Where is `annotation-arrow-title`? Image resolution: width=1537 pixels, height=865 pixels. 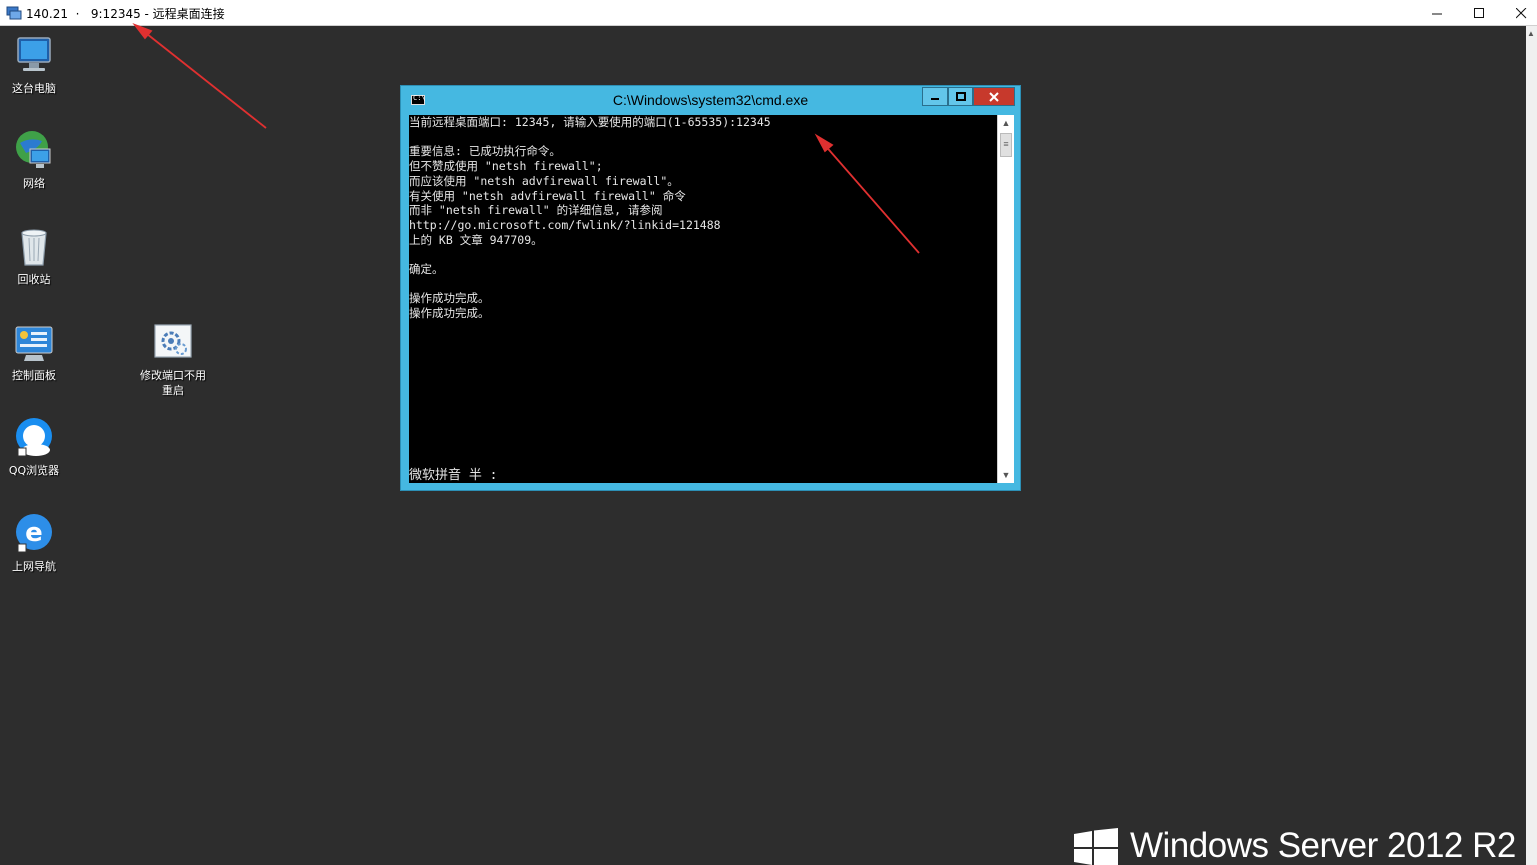 annotation-arrow-title is located at coordinates (199, 76).